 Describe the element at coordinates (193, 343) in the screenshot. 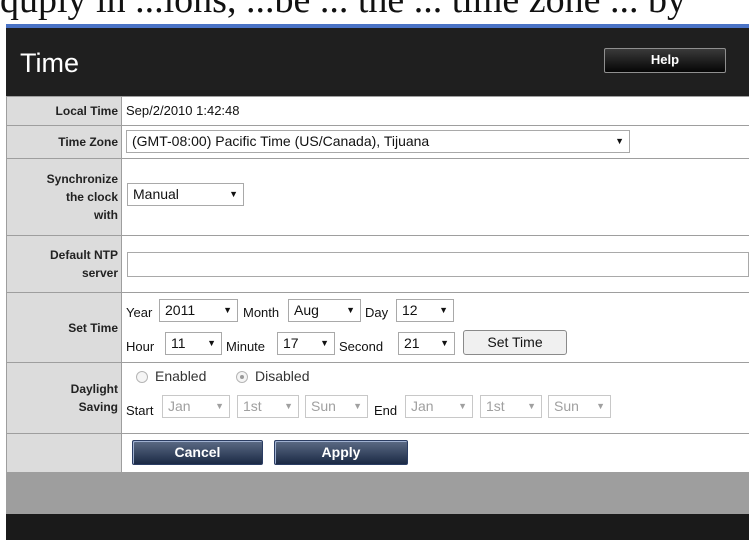

I see `hour-select: 11 ▼` at that location.